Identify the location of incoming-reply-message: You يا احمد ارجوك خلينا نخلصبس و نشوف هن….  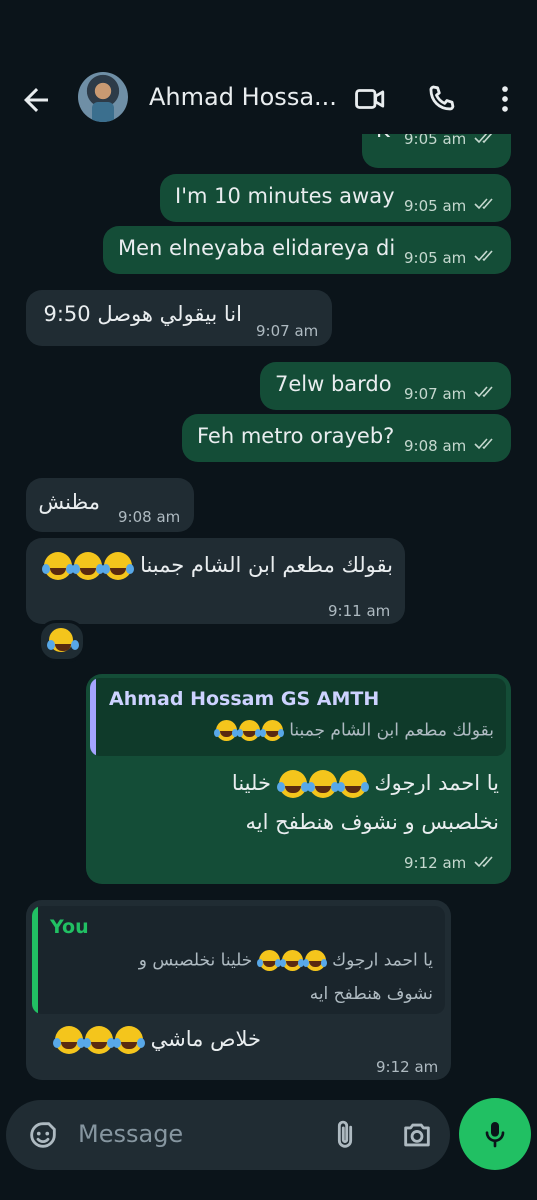
(238, 990).